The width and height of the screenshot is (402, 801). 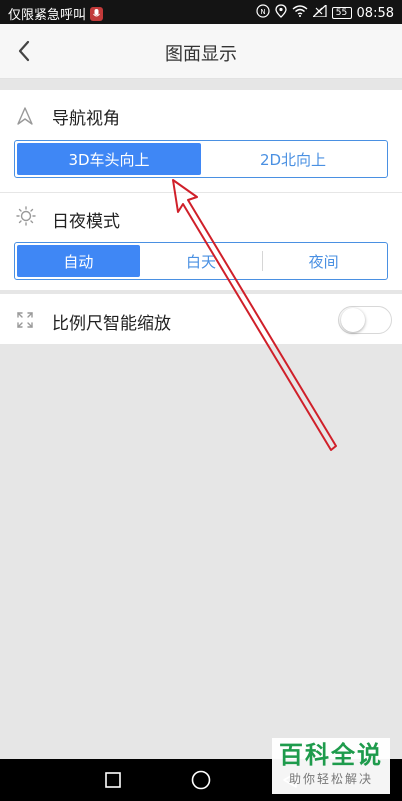 I want to click on hd-icon: N, so click(x=262, y=13).